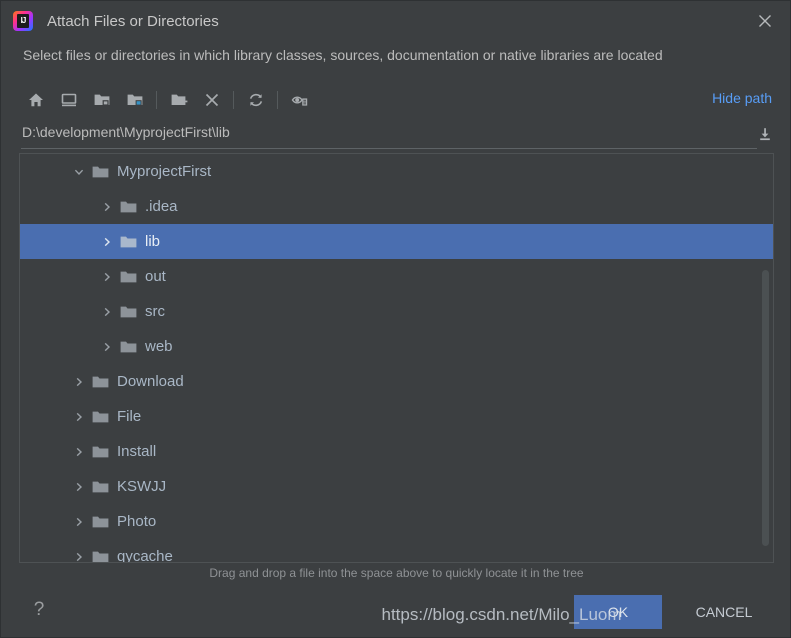 Image resolution: width=791 pixels, height=638 pixels. Describe the element at coordinates (618, 612) in the screenshot. I see `ok-button: OK` at that location.